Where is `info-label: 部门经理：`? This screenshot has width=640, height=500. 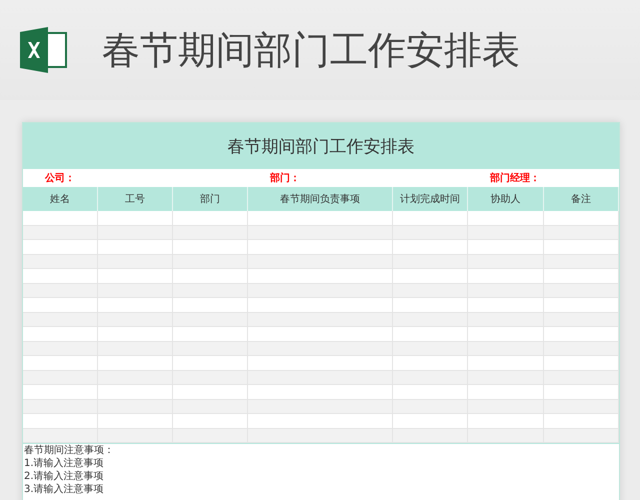
info-label: 部门经理： is located at coordinates (514, 178).